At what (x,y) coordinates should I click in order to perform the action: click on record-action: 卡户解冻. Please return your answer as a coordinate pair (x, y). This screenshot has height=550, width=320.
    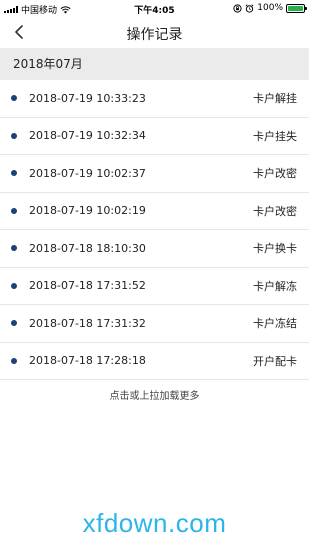
    Looking at the image, I should click on (275, 286).